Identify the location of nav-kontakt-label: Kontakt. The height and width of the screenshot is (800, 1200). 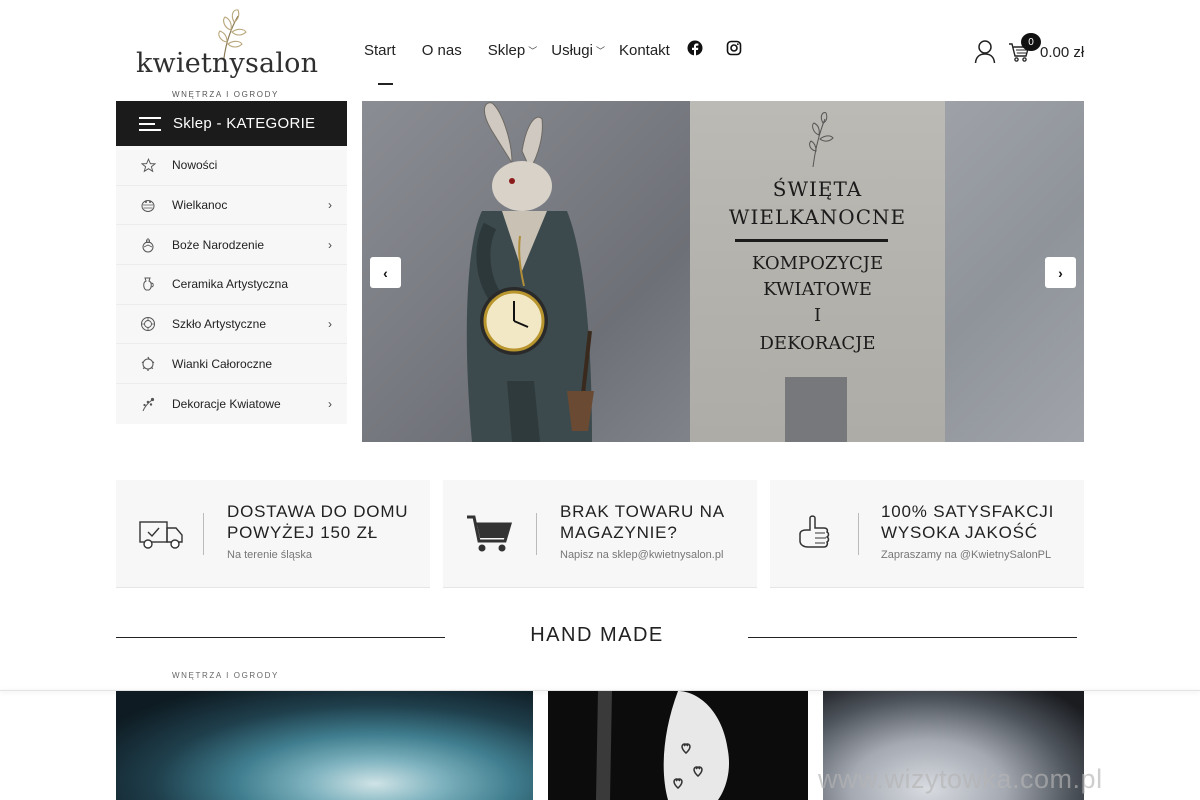
(644, 50).